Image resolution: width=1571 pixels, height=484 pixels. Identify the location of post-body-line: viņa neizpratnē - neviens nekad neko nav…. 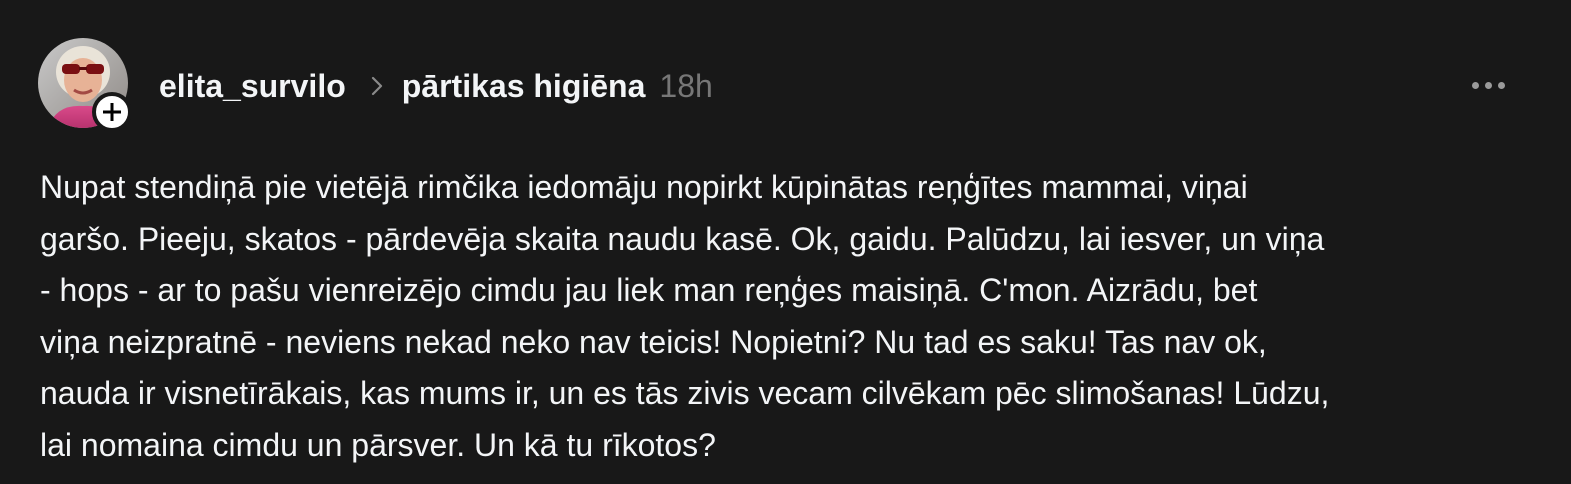
(653, 341).